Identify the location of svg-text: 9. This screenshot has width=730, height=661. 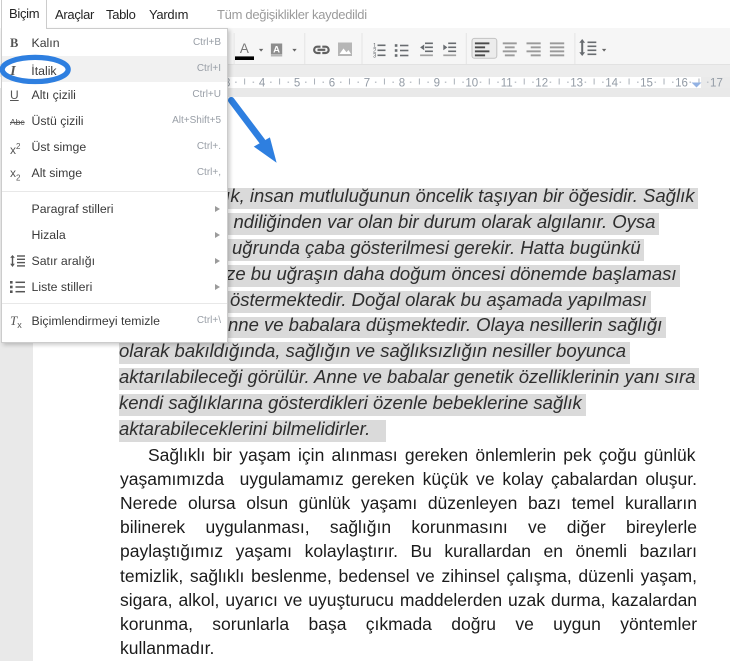
(437, 83).